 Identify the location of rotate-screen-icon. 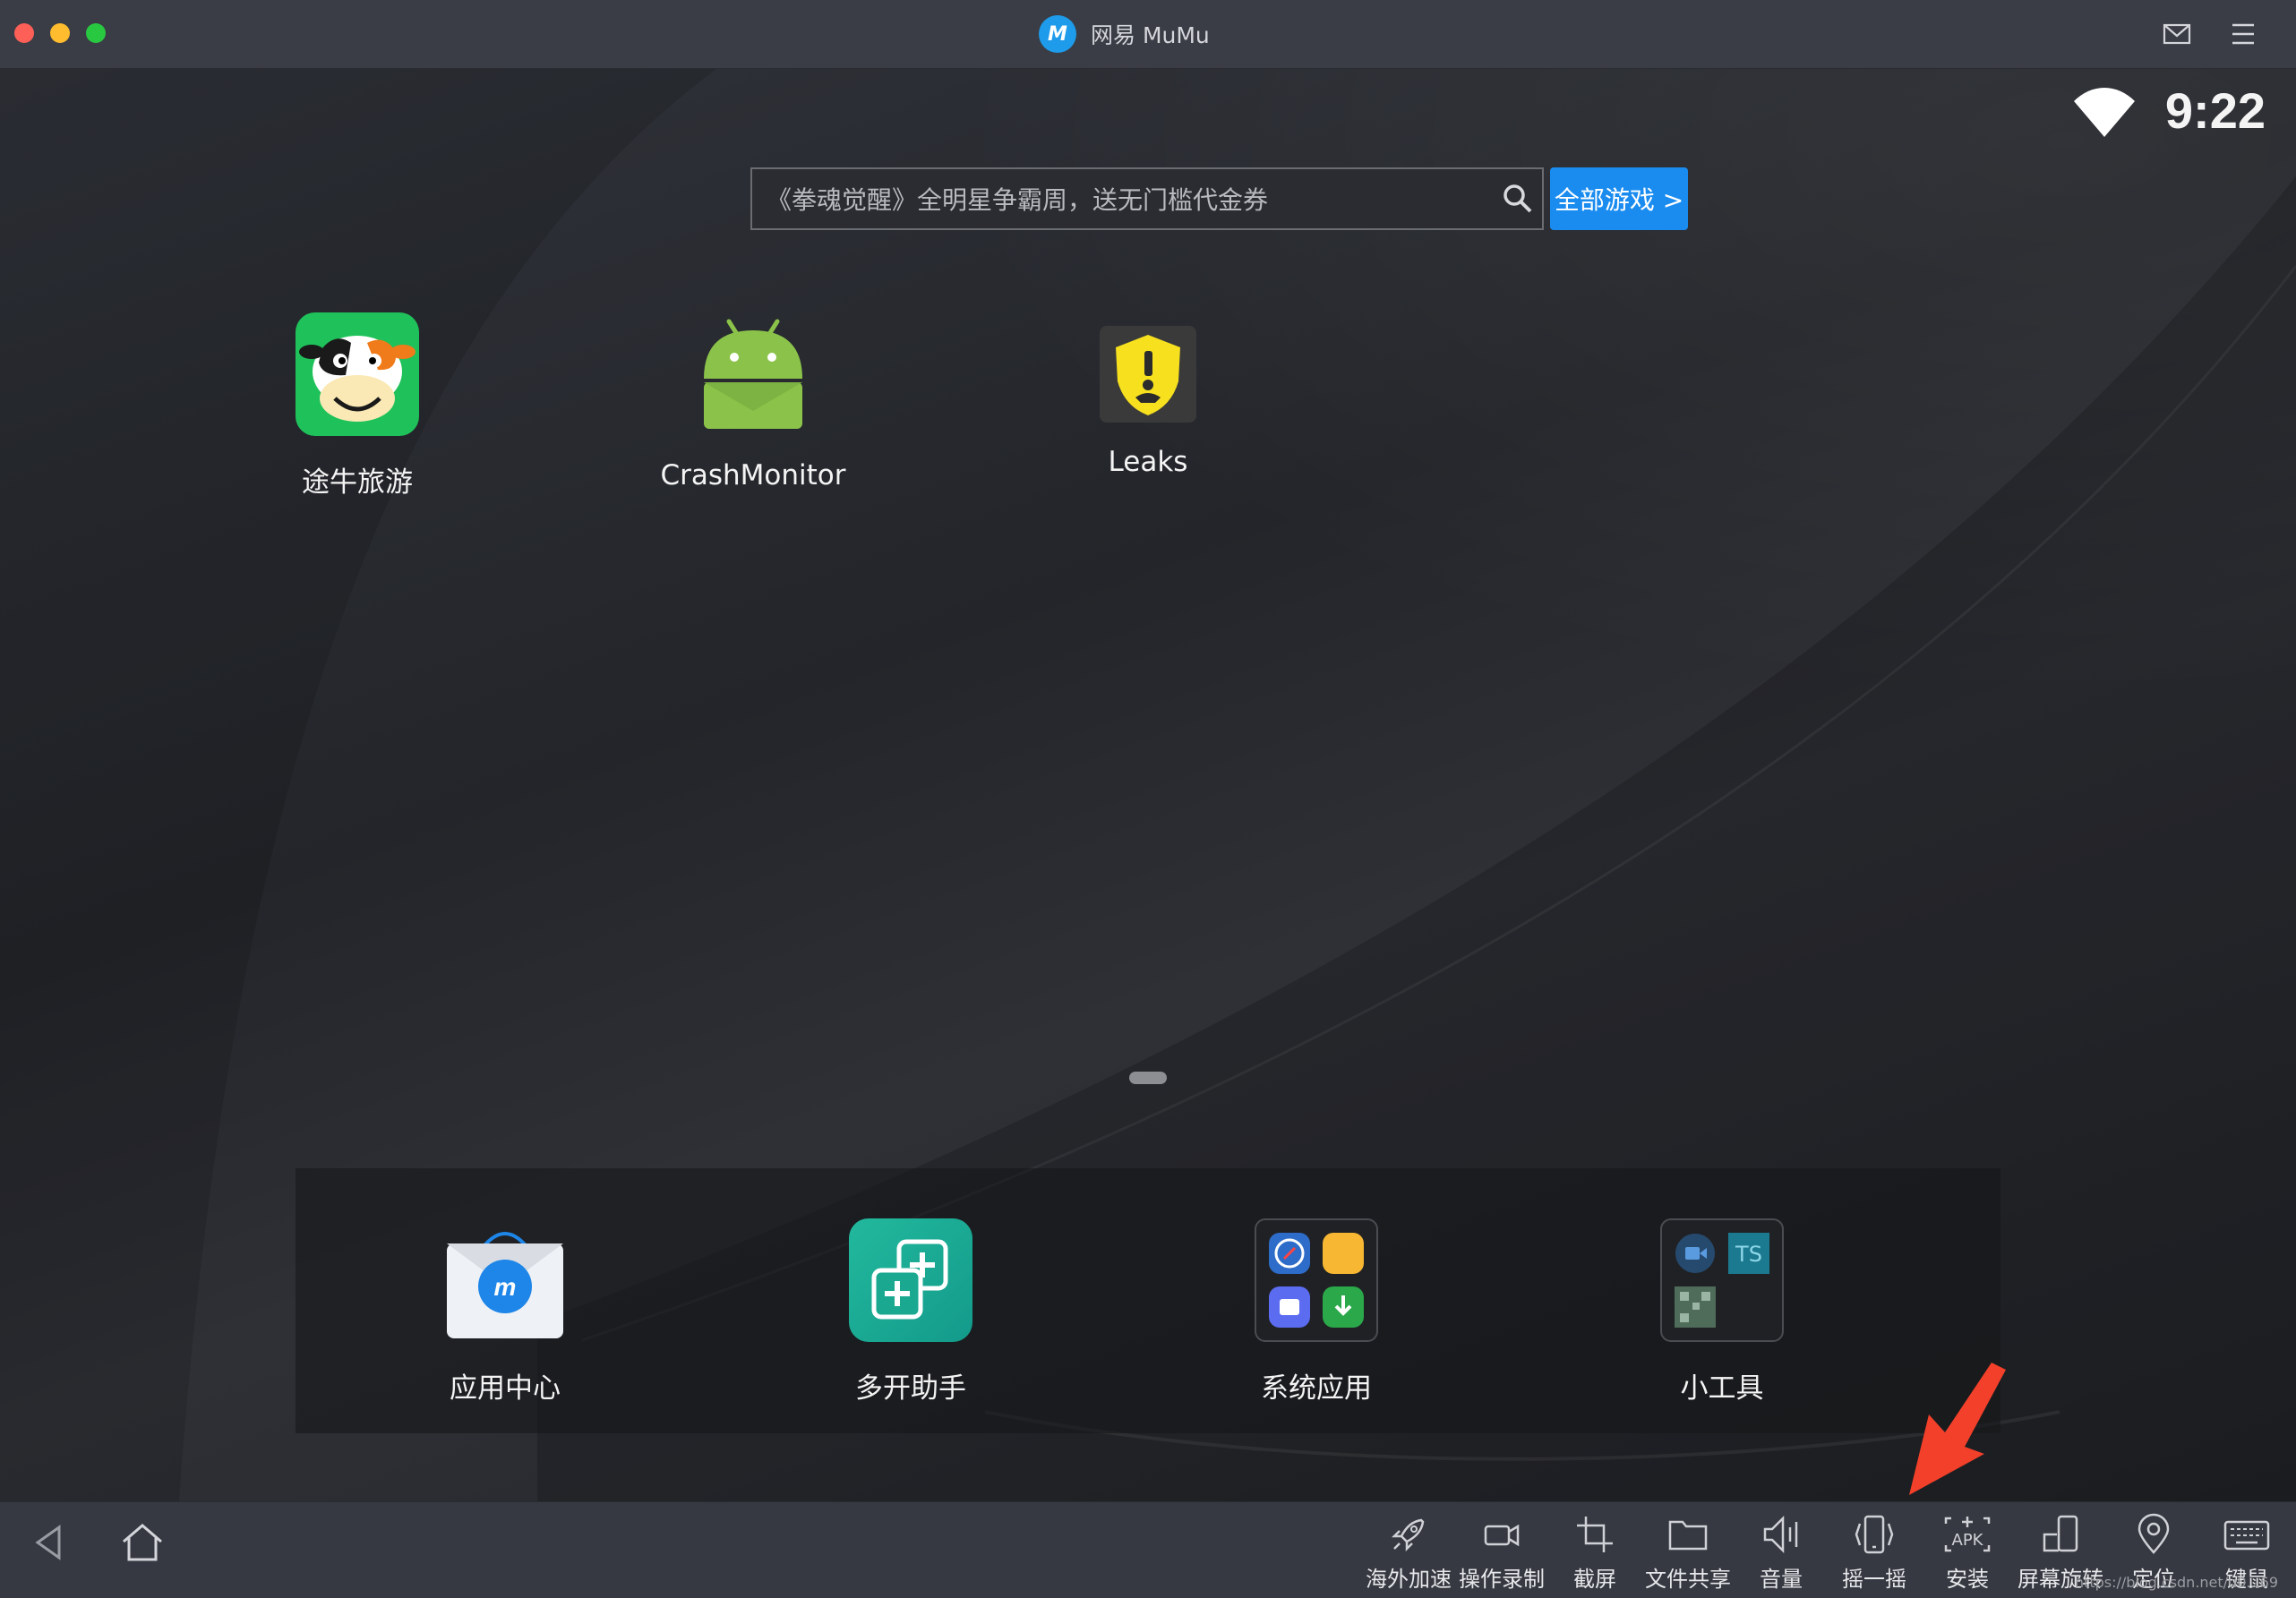
(2060, 1533).